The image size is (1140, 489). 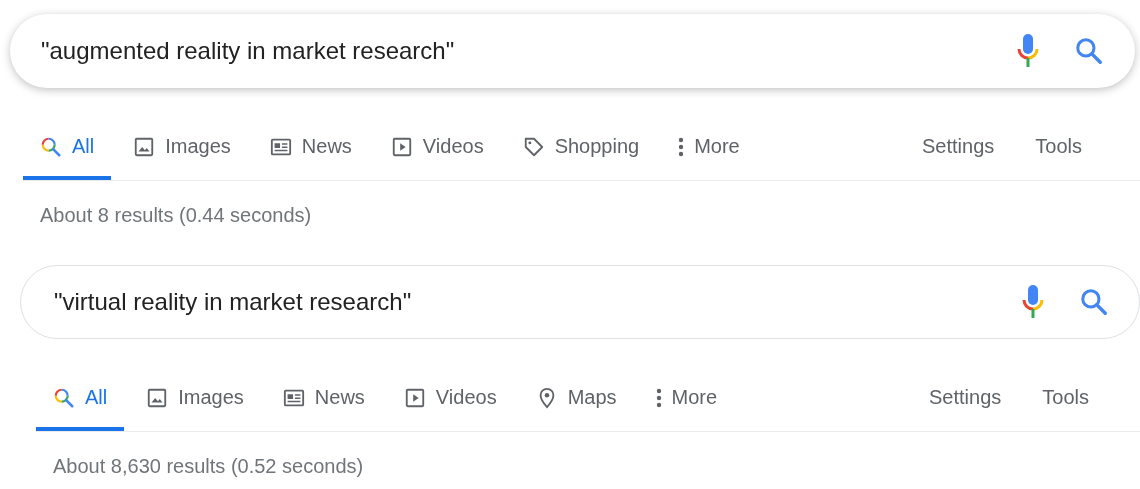 I want to click on result-stats: About 8,630 results (0.52 seconds), so click(x=209, y=466).